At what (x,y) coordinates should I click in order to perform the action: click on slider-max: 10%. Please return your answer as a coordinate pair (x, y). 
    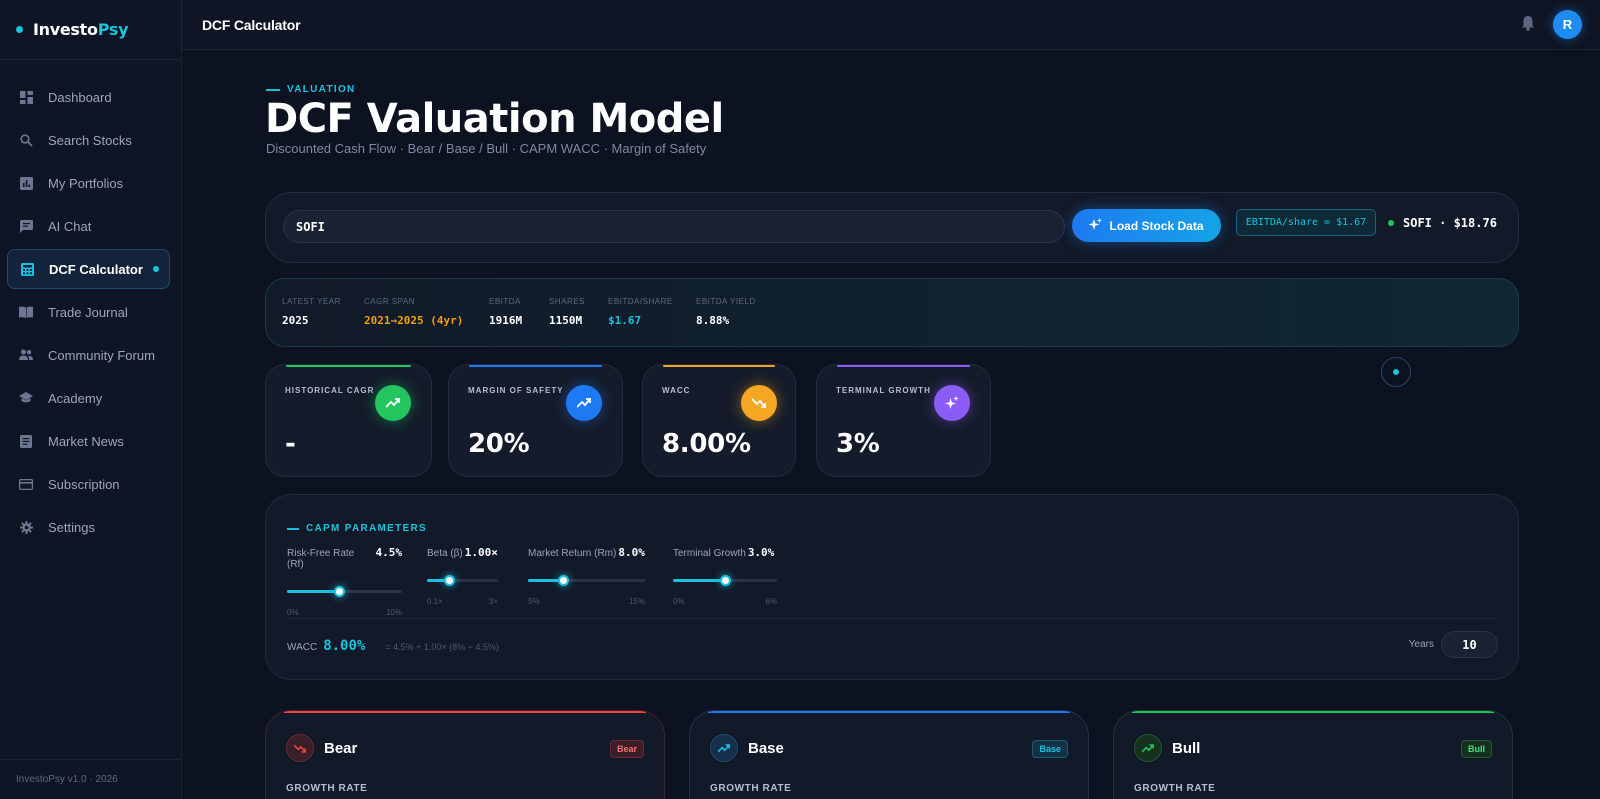
    Looking at the image, I should click on (393, 612).